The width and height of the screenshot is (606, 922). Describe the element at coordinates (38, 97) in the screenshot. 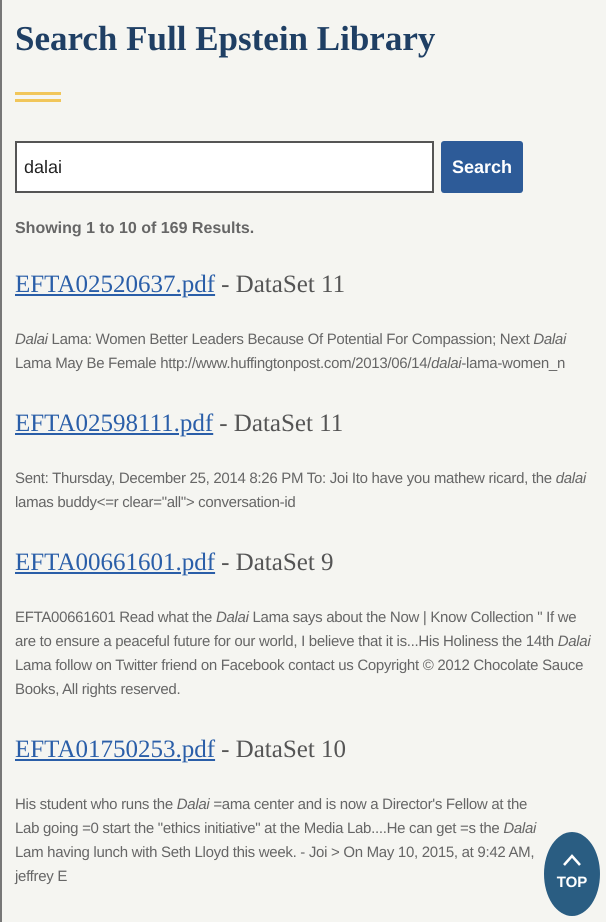

I see `title-underline` at that location.